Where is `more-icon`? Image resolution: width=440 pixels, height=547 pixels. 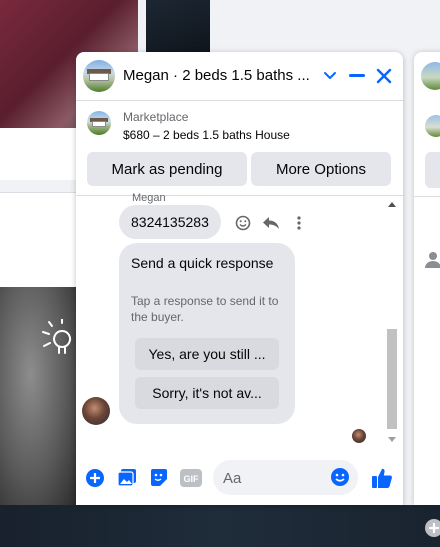
more-icon is located at coordinates (299, 223).